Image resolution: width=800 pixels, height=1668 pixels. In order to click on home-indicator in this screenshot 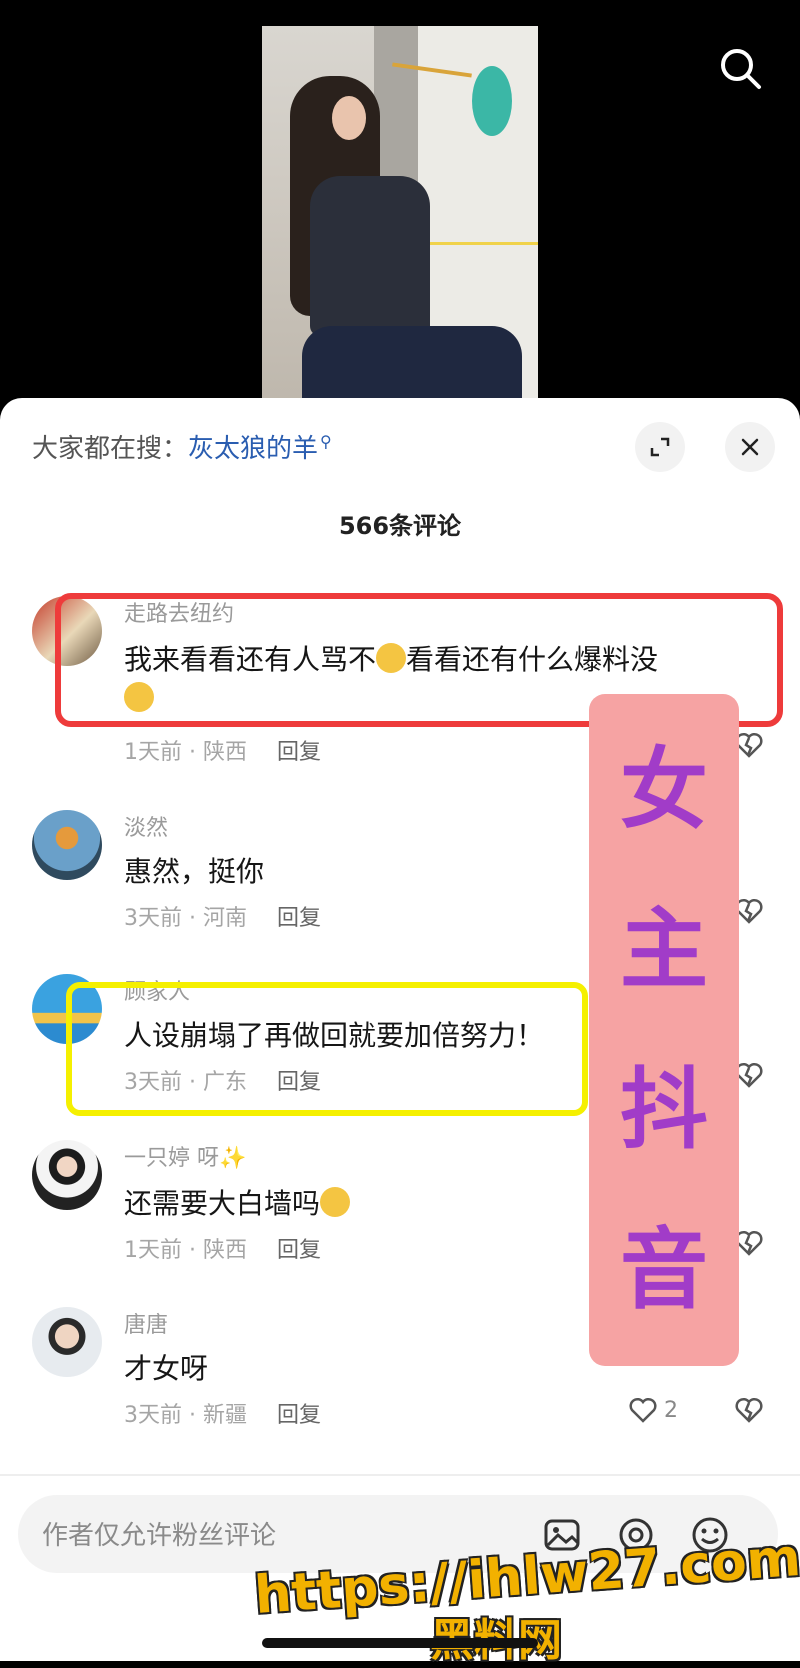, I will do `click(400, 1643)`.